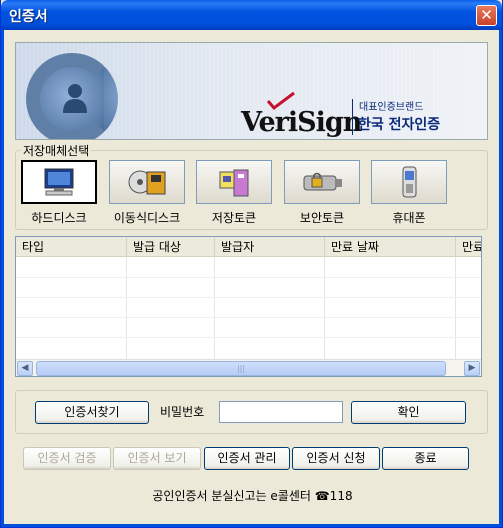  Describe the element at coordinates (171, 247) in the screenshot. I see `column-subject: 발급 대상` at that location.